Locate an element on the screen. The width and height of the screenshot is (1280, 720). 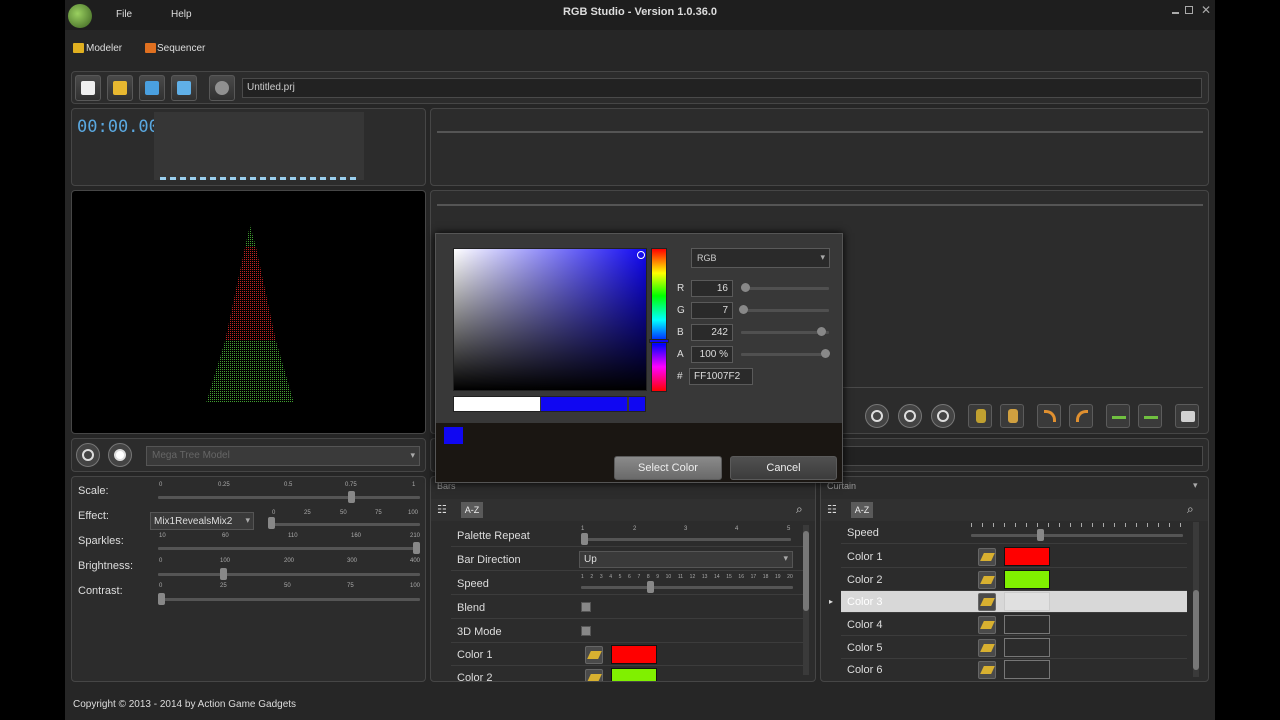
curtain-color-5-pick-button is located at coordinates (987, 648).